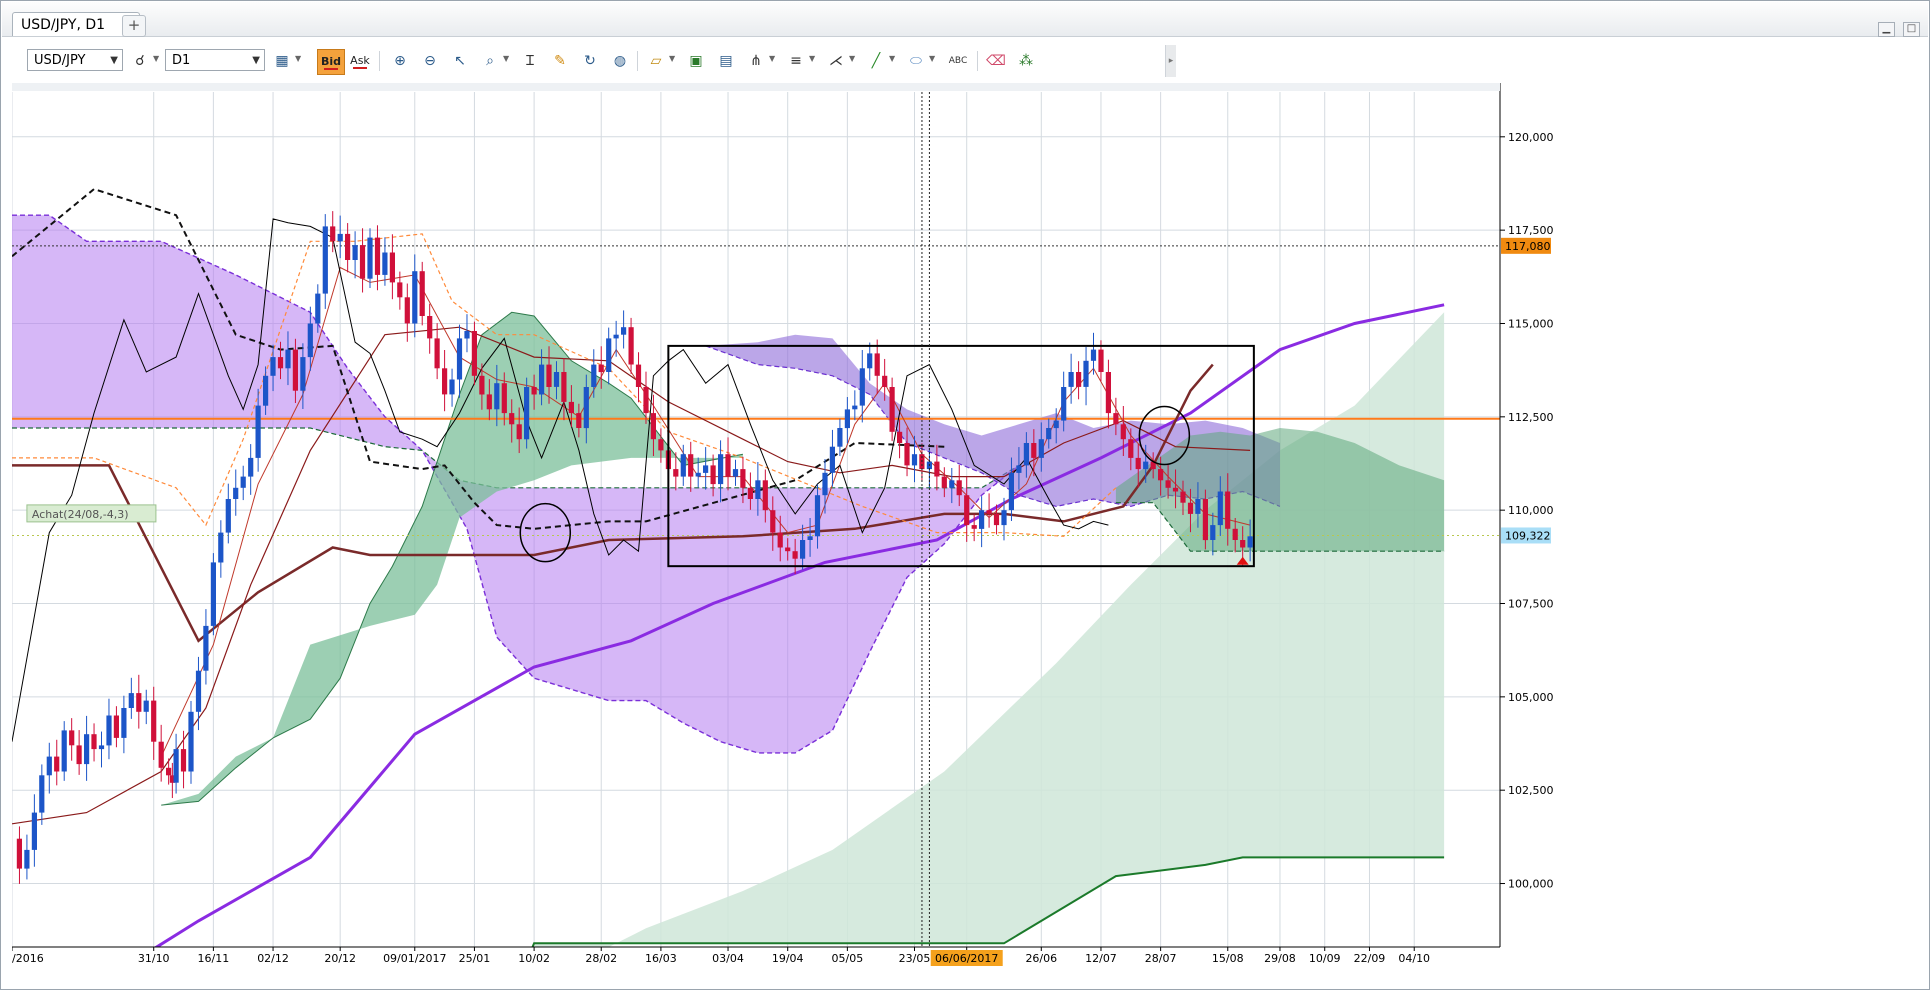 This screenshot has width=1930, height=991. What do you see at coordinates (460, 61) in the screenshot?
I see `cursor-icon: ↖` at bounding box center [460, 61].